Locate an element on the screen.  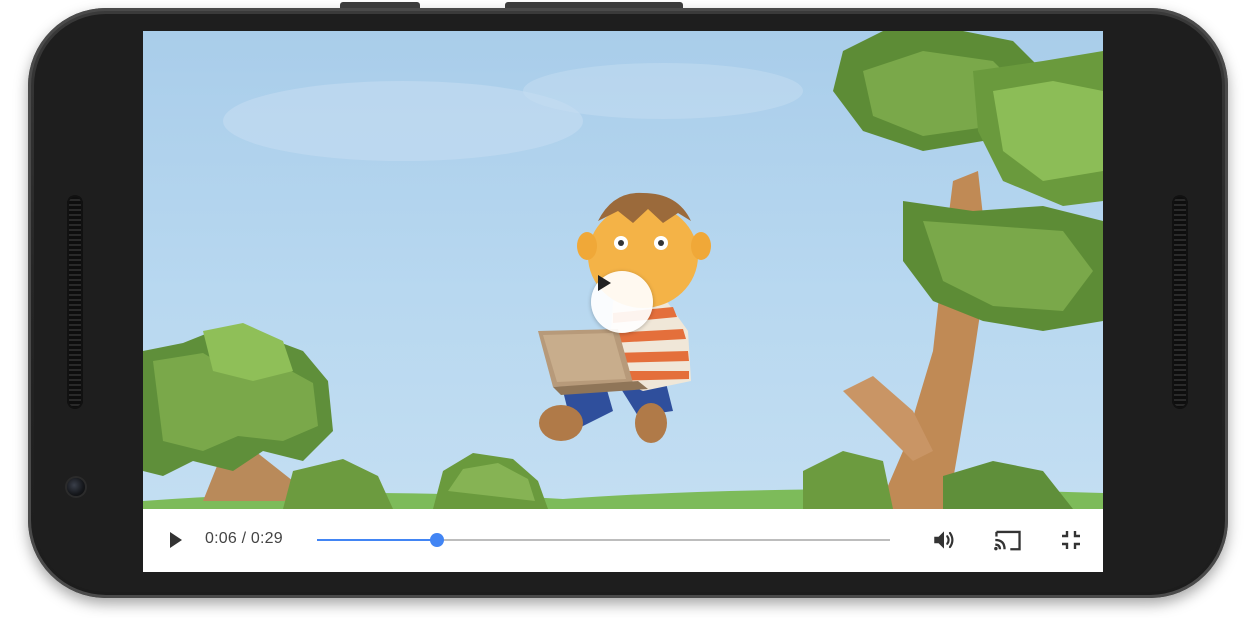
duration: 0:29 is located at coordinates (266, 538).